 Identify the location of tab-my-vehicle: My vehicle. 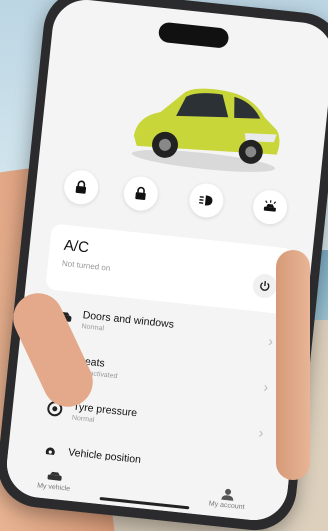
(54, 481).